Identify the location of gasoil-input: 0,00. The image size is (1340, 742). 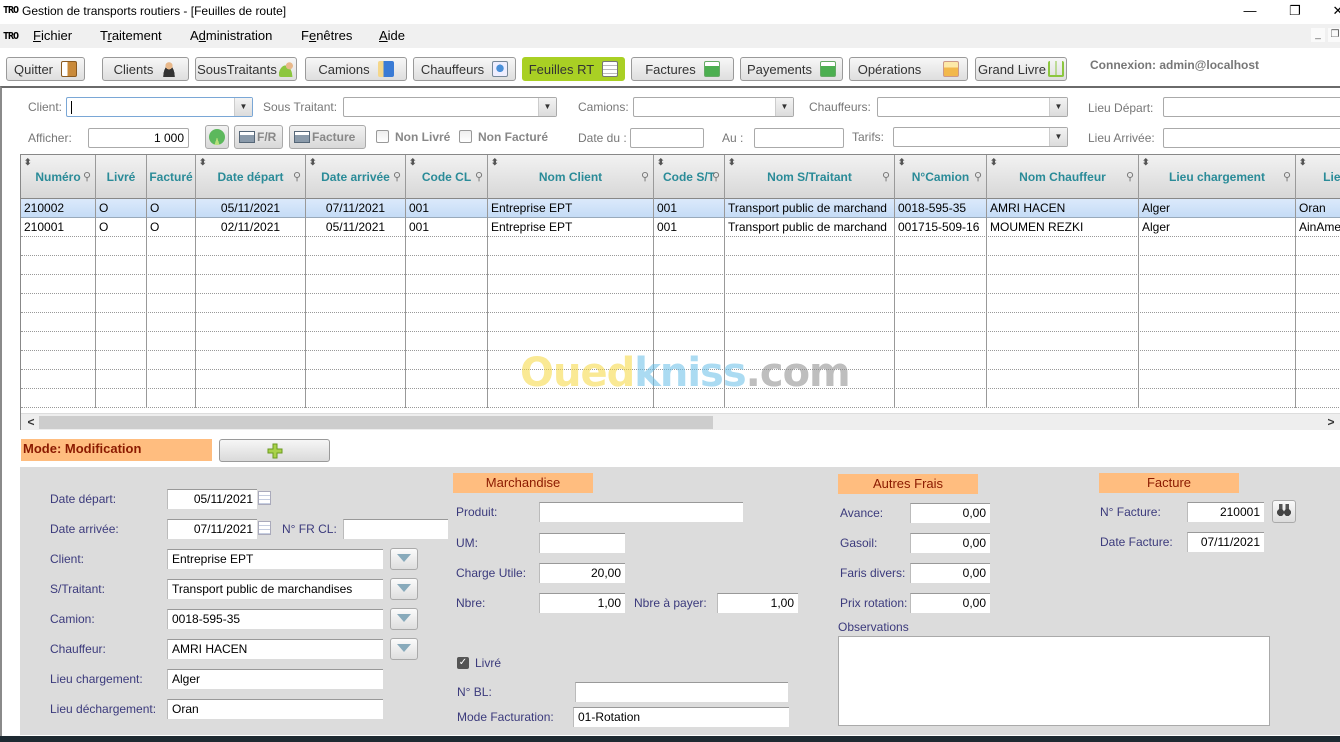
(950, 543).